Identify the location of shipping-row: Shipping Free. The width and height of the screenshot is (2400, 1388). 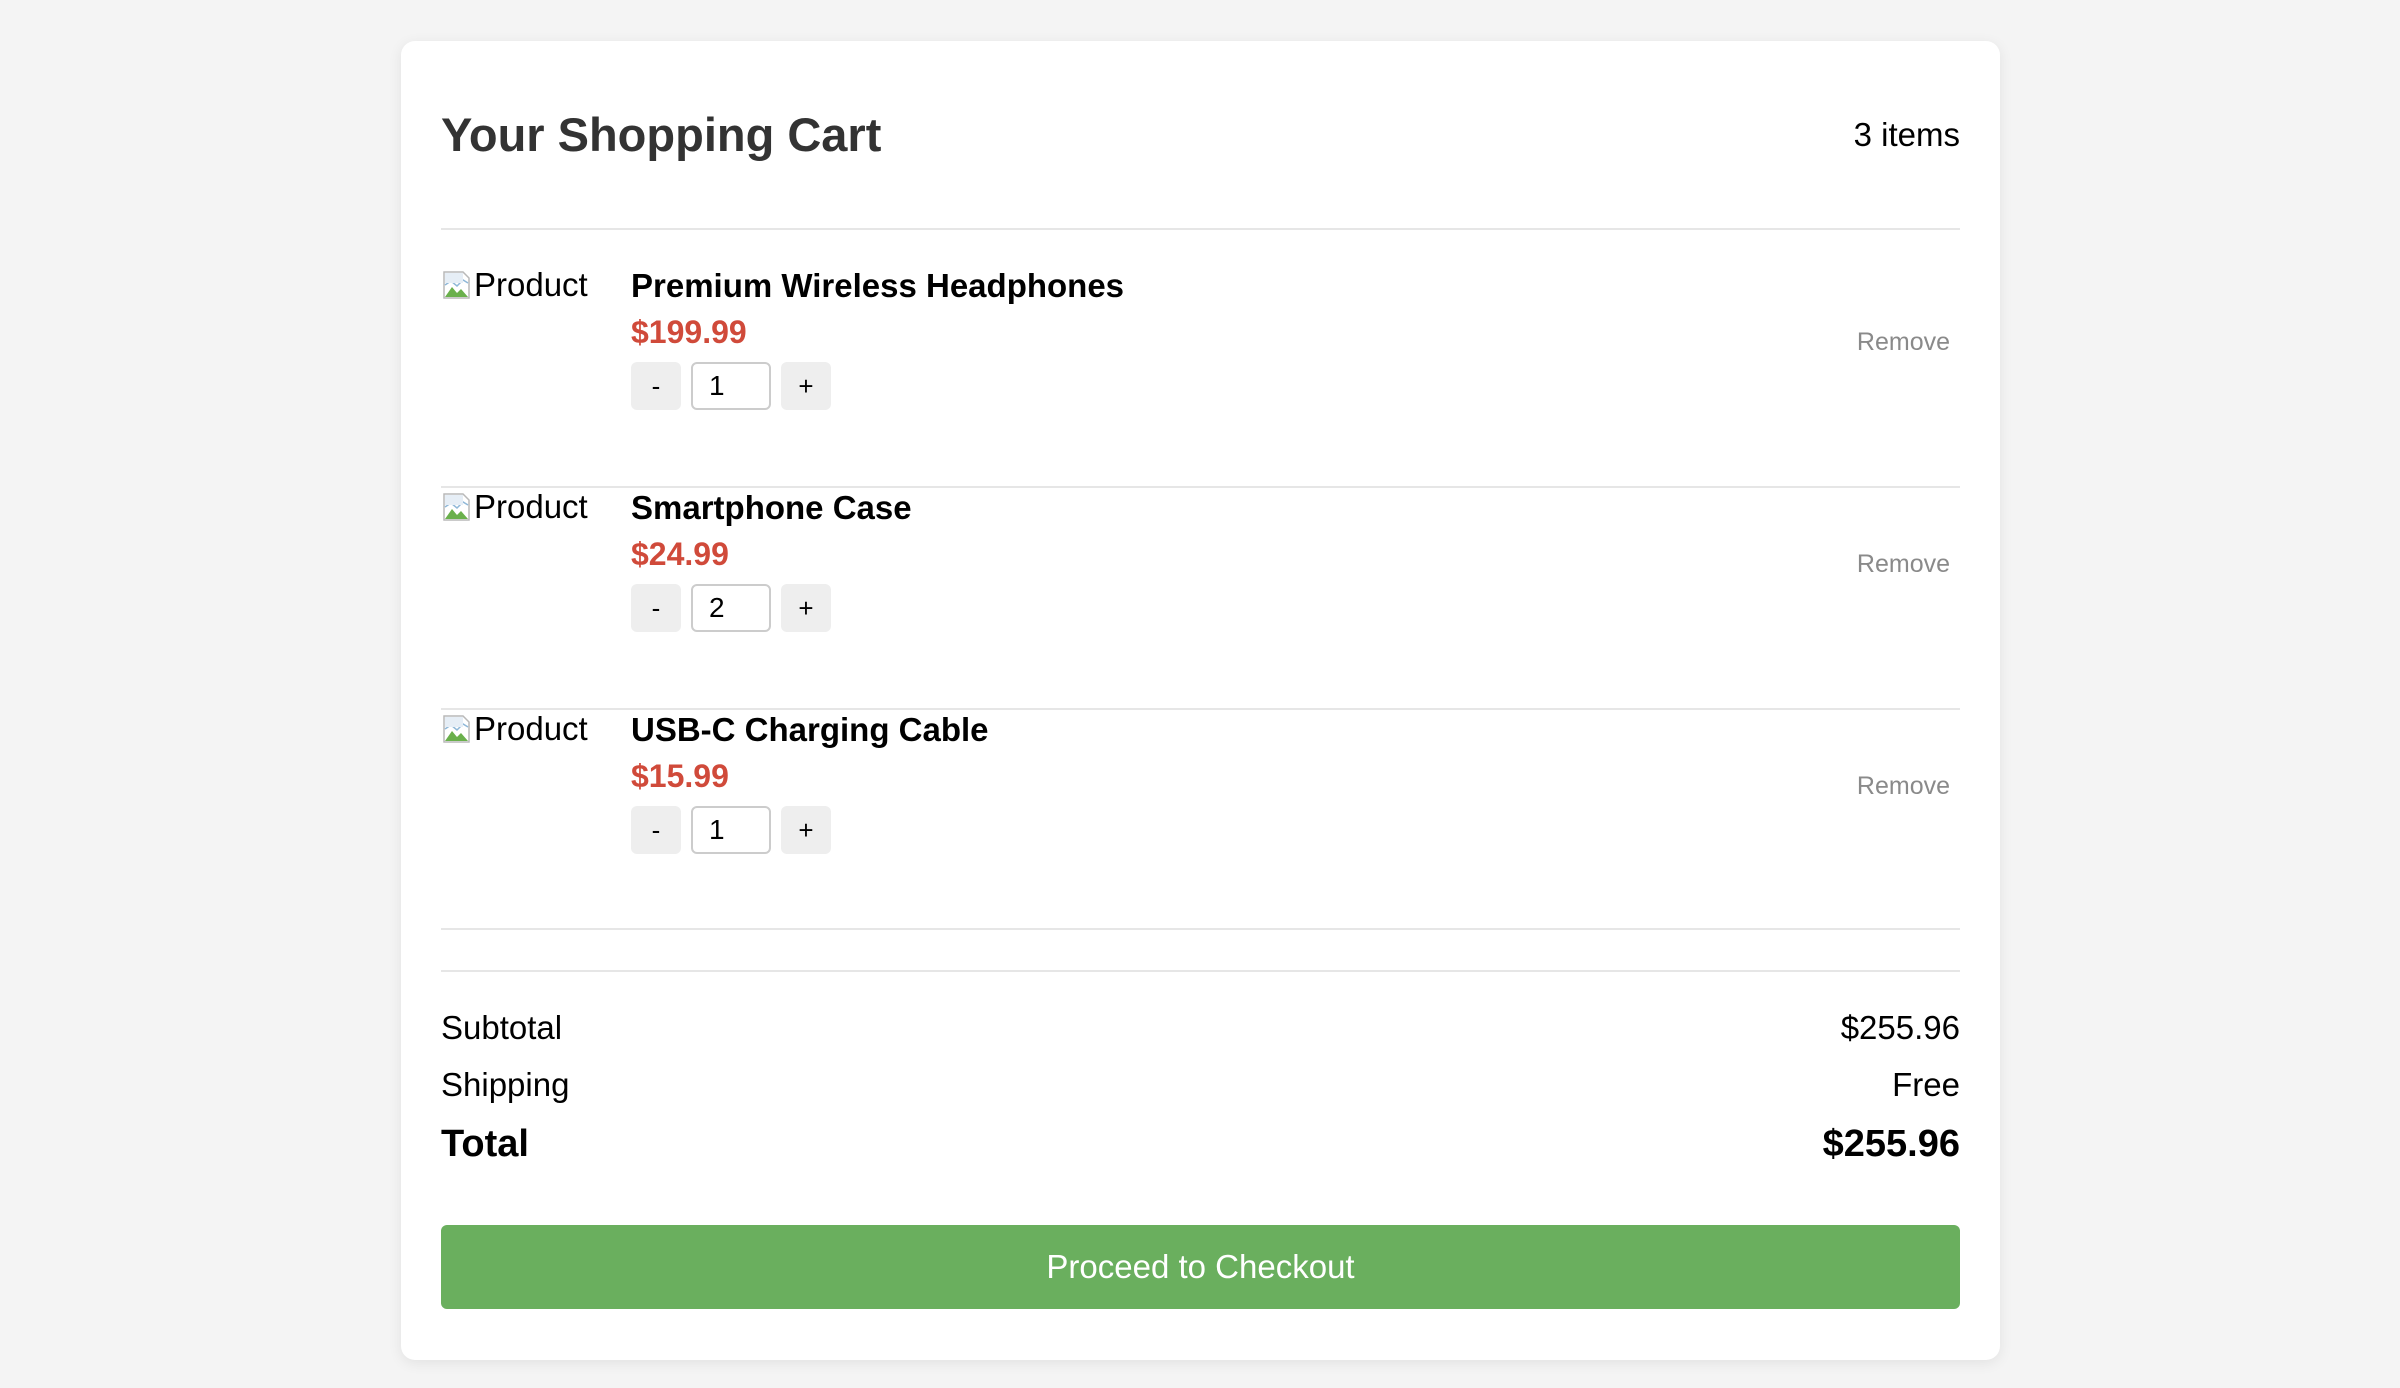
(1200, 1085).